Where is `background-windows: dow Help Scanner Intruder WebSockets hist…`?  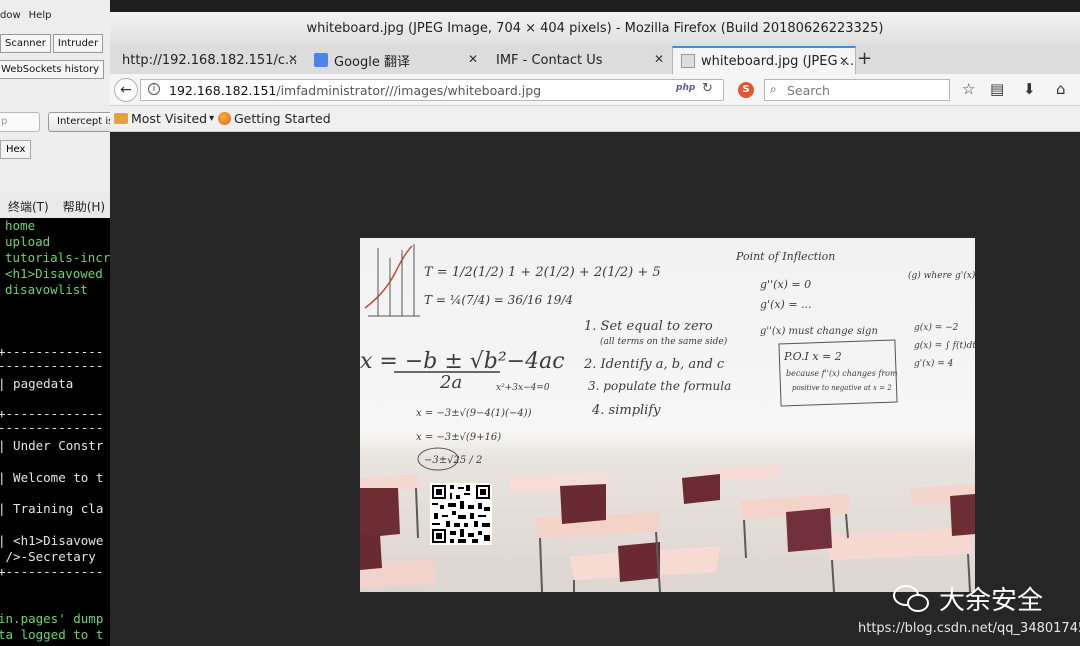
background-windows: dow Help Scanner Intruder WebSockets hist… is located at coordinates (55, 323).